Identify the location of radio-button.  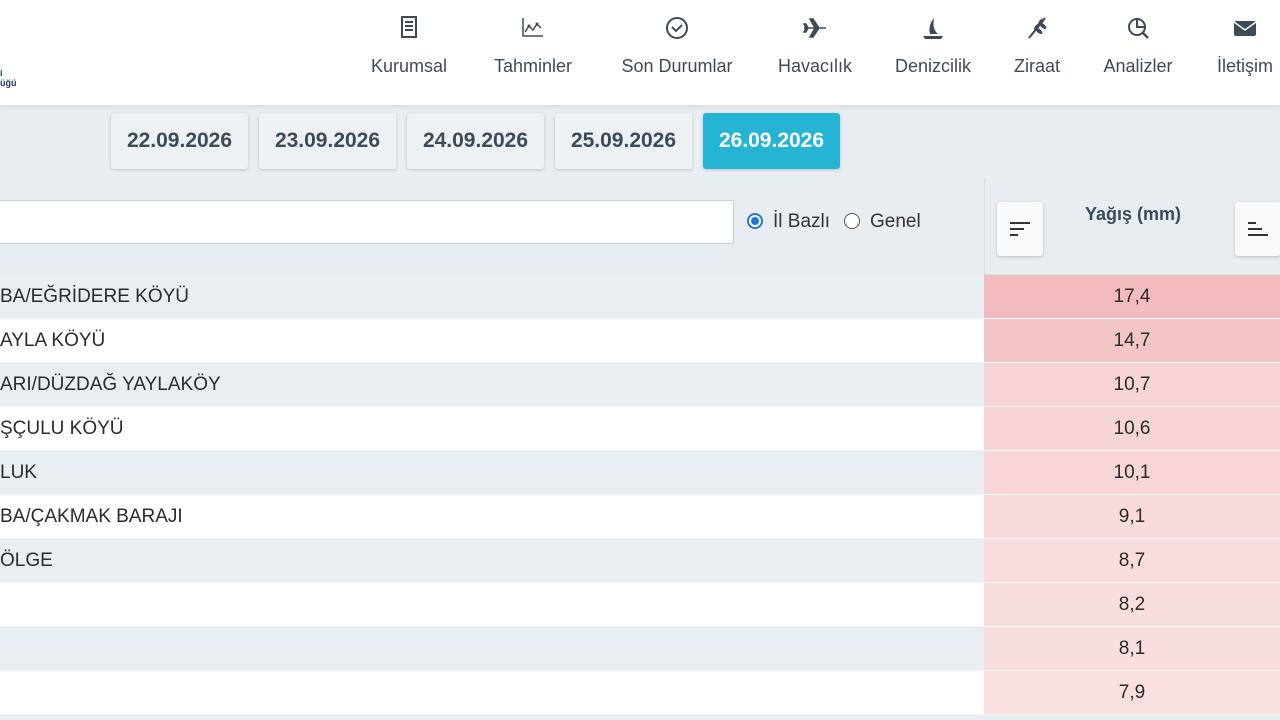
(852, 221).